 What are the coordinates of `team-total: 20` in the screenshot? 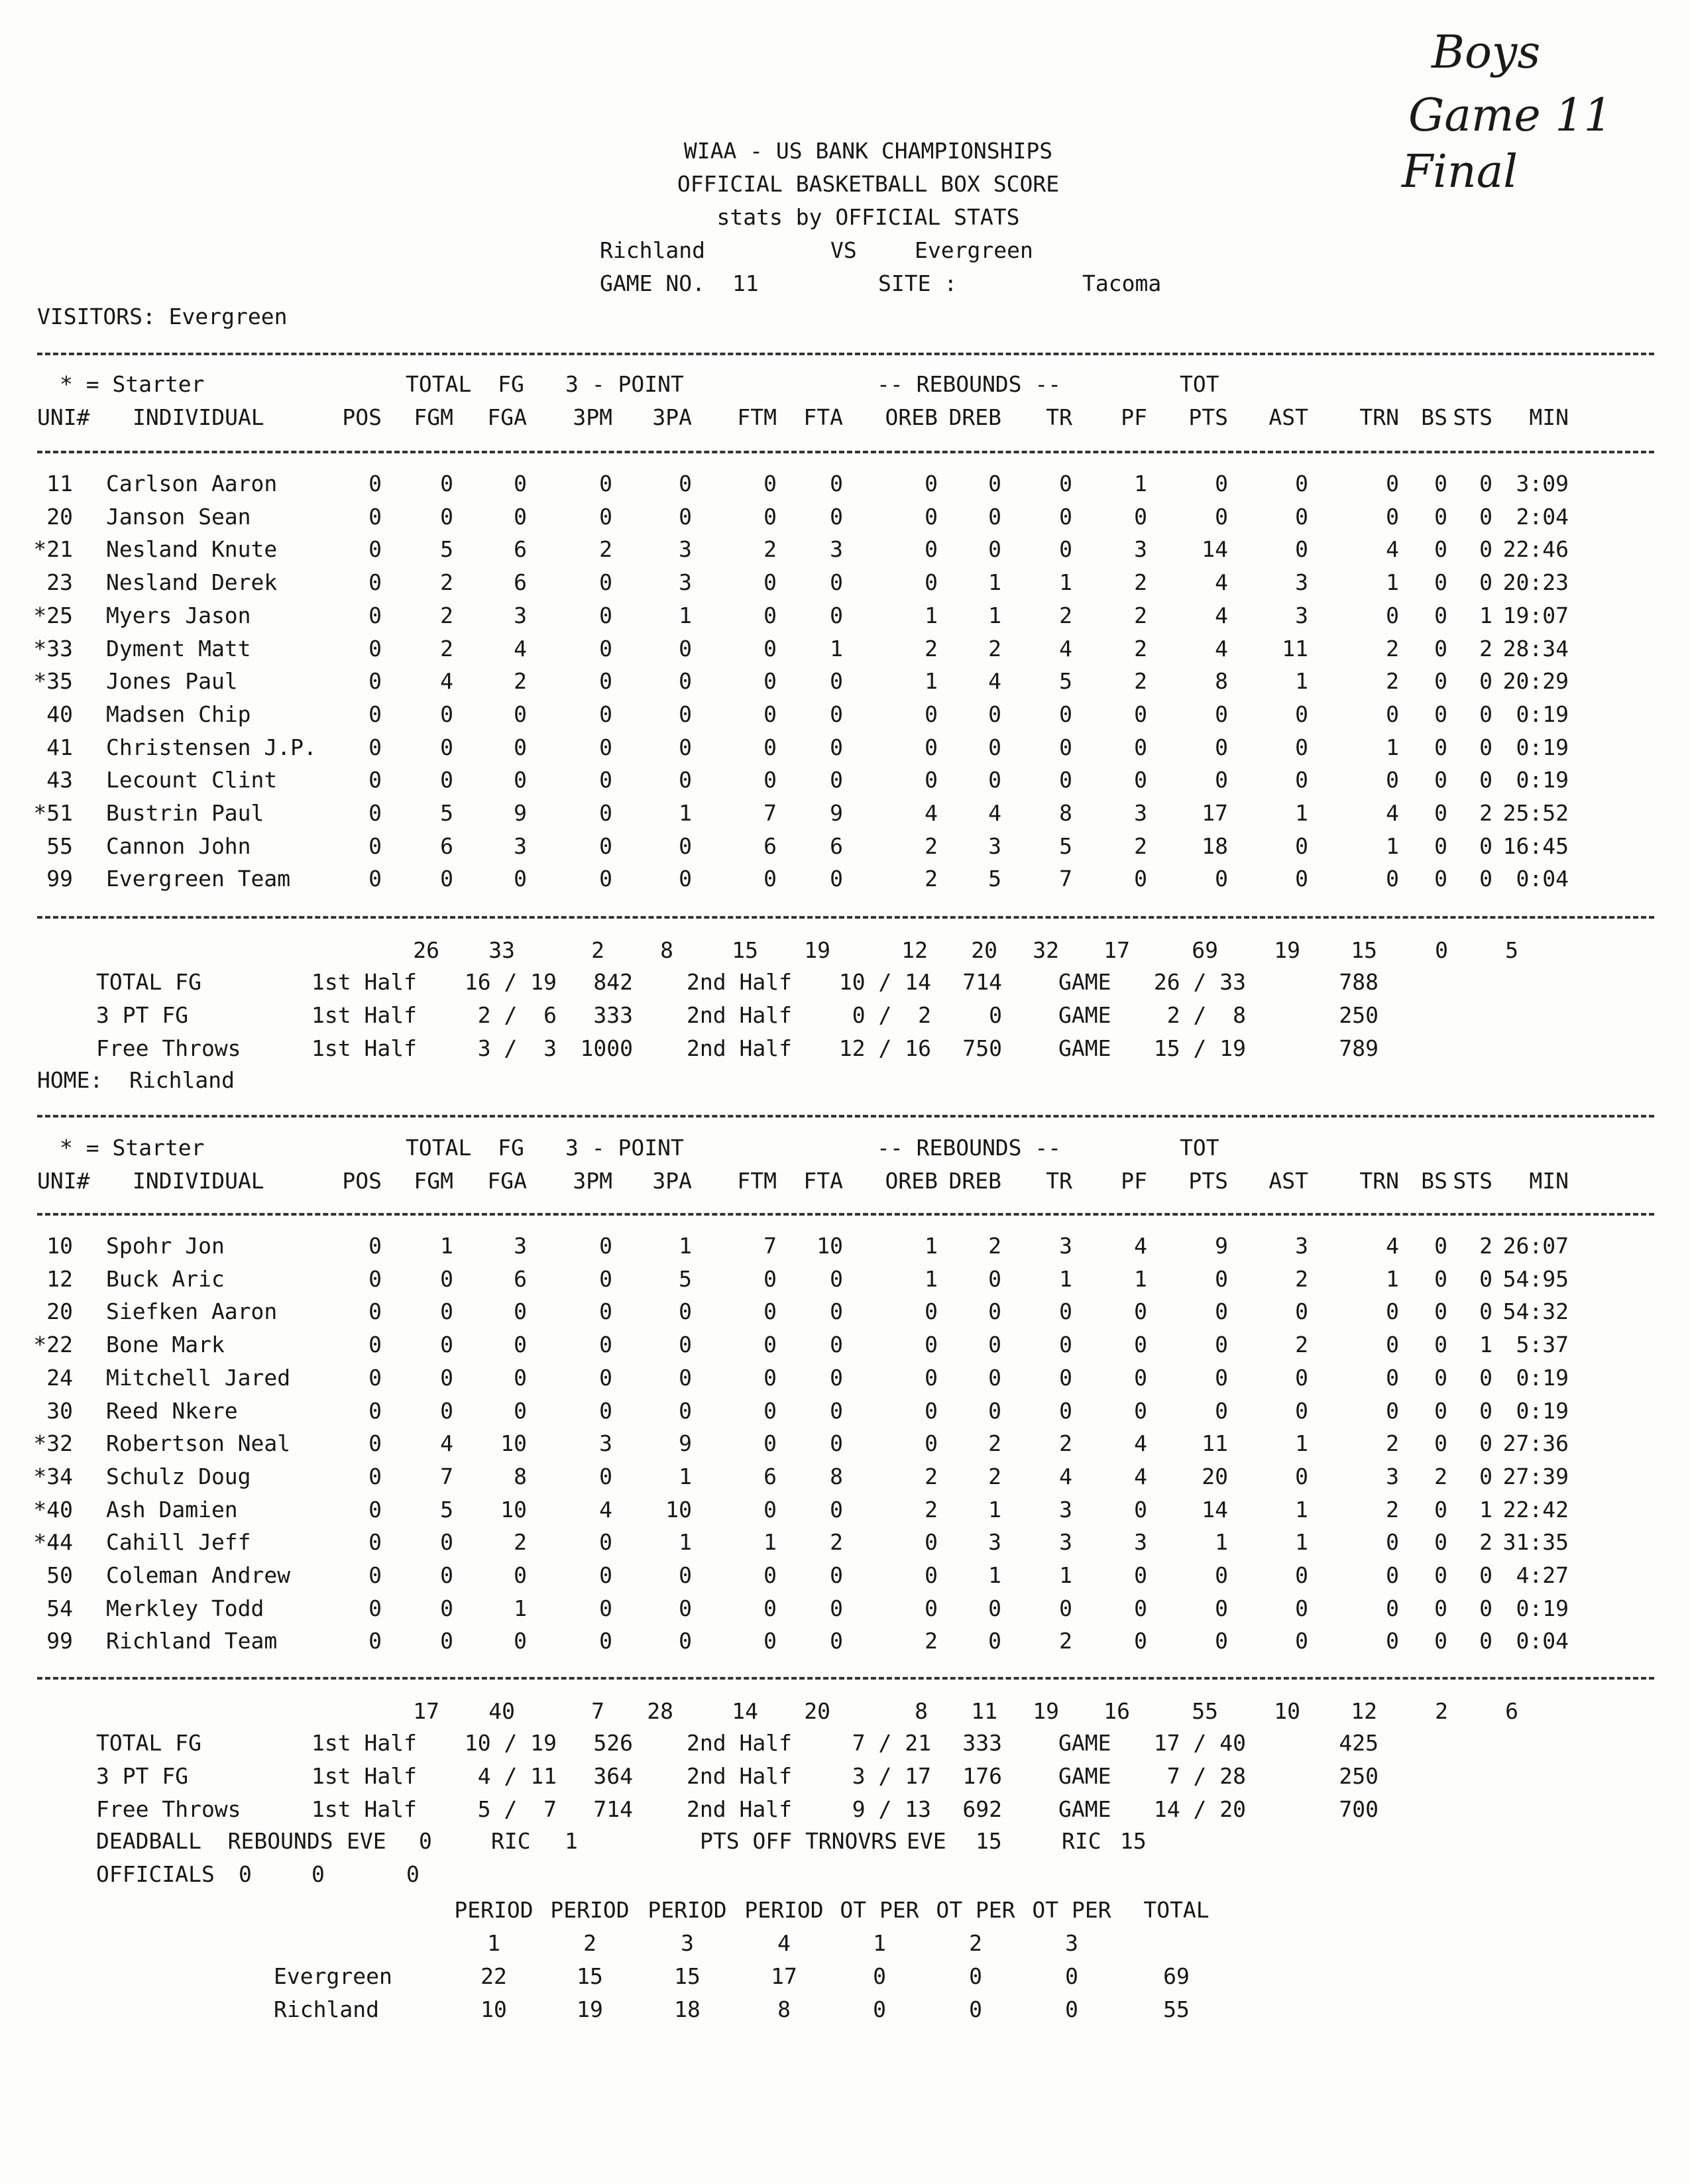 It's located at (984, 950).